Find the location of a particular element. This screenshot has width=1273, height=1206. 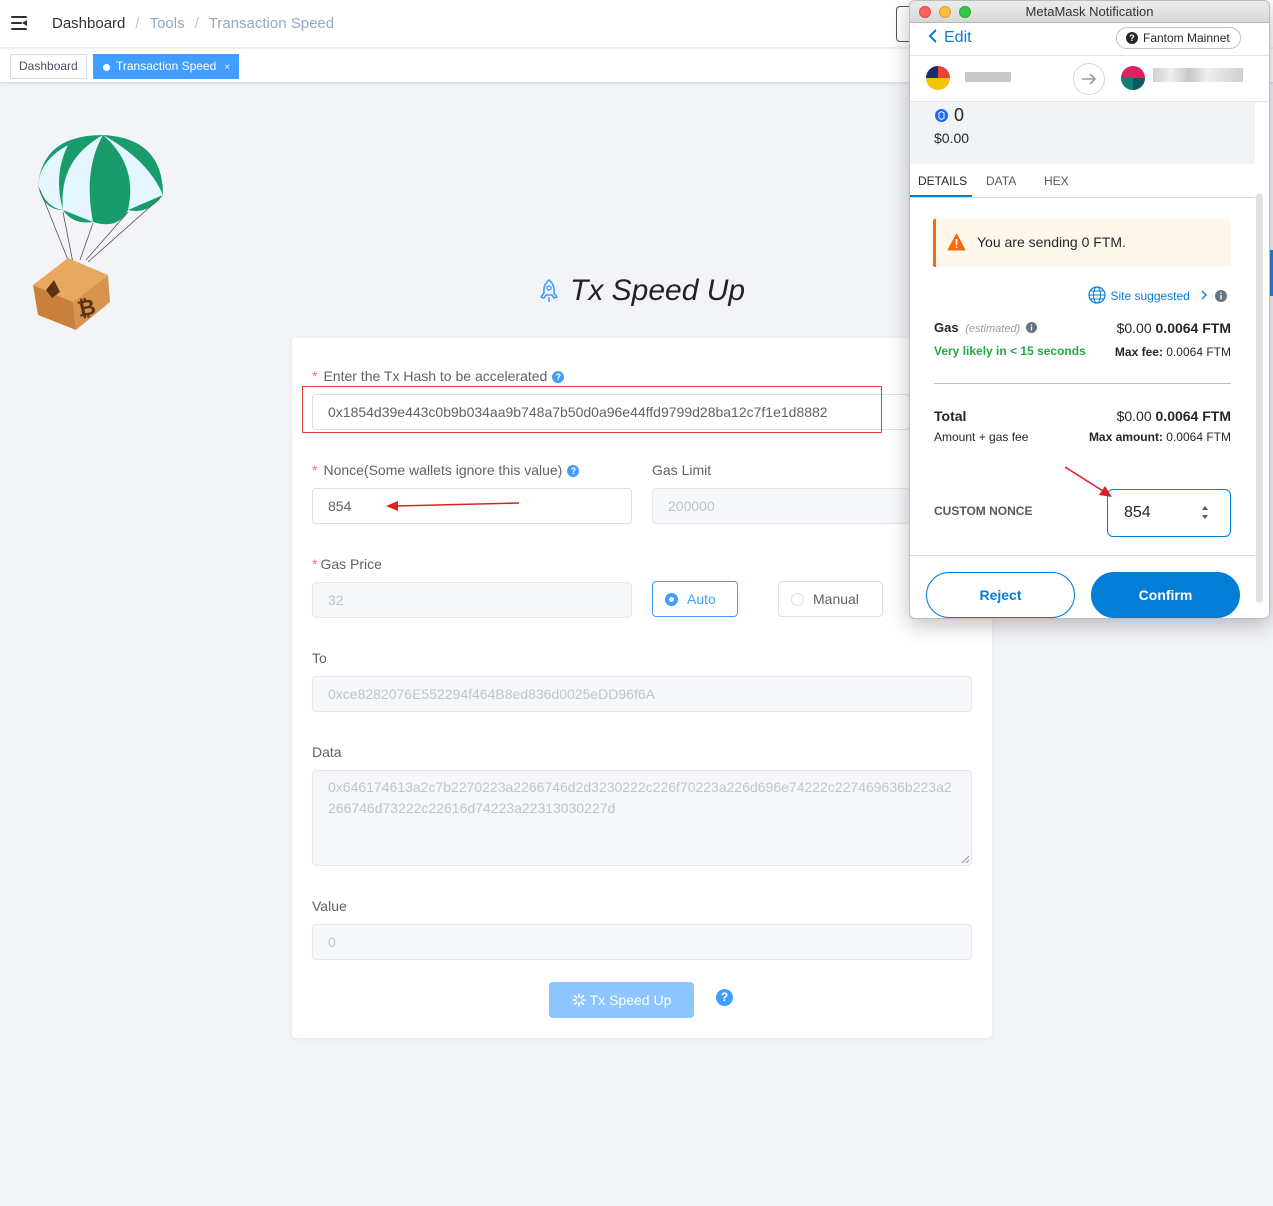

warning-banner: You are sending 0 FTM. is located at coordinates (1082, 243).